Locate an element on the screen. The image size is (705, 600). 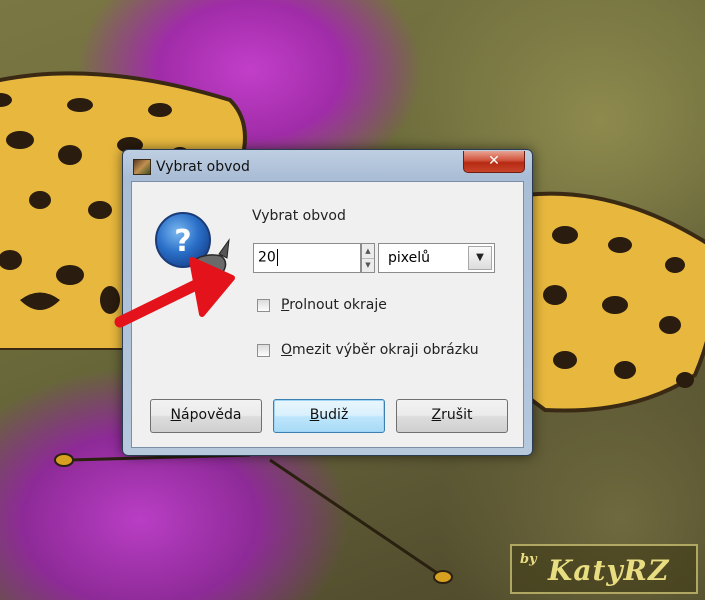
katyrz-watermark: by KatyRZ is located at coordinates (604, 569).